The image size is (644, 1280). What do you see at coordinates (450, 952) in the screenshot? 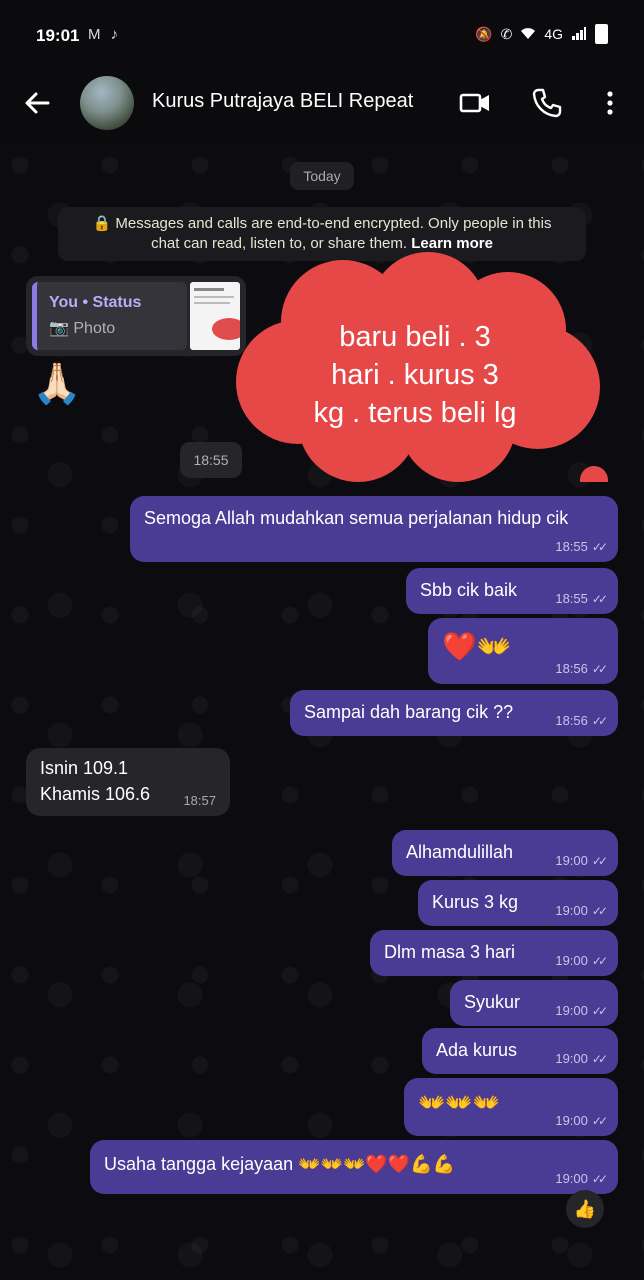
I see `message-text: Dlm masa 3 hari` at bounding box center [450, 952].